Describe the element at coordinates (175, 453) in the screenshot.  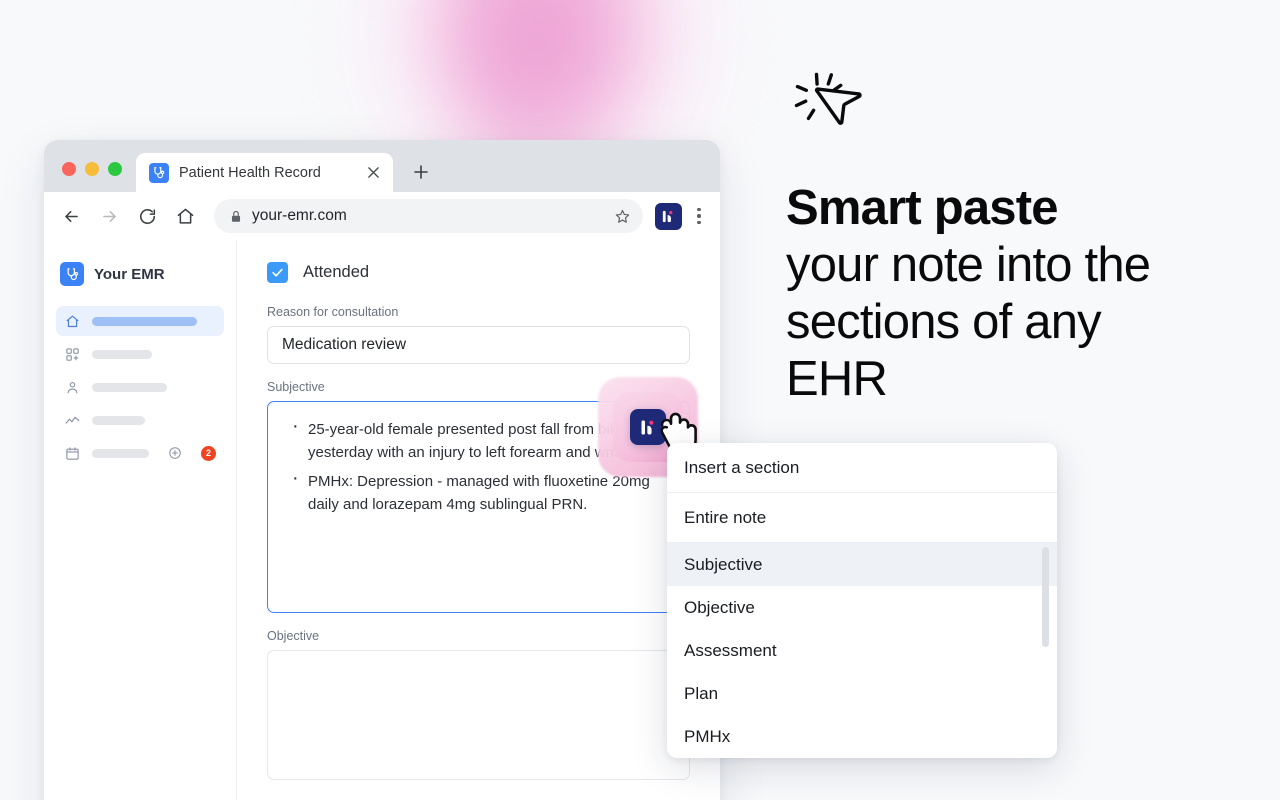
I see `add-circle-icon` at that location.